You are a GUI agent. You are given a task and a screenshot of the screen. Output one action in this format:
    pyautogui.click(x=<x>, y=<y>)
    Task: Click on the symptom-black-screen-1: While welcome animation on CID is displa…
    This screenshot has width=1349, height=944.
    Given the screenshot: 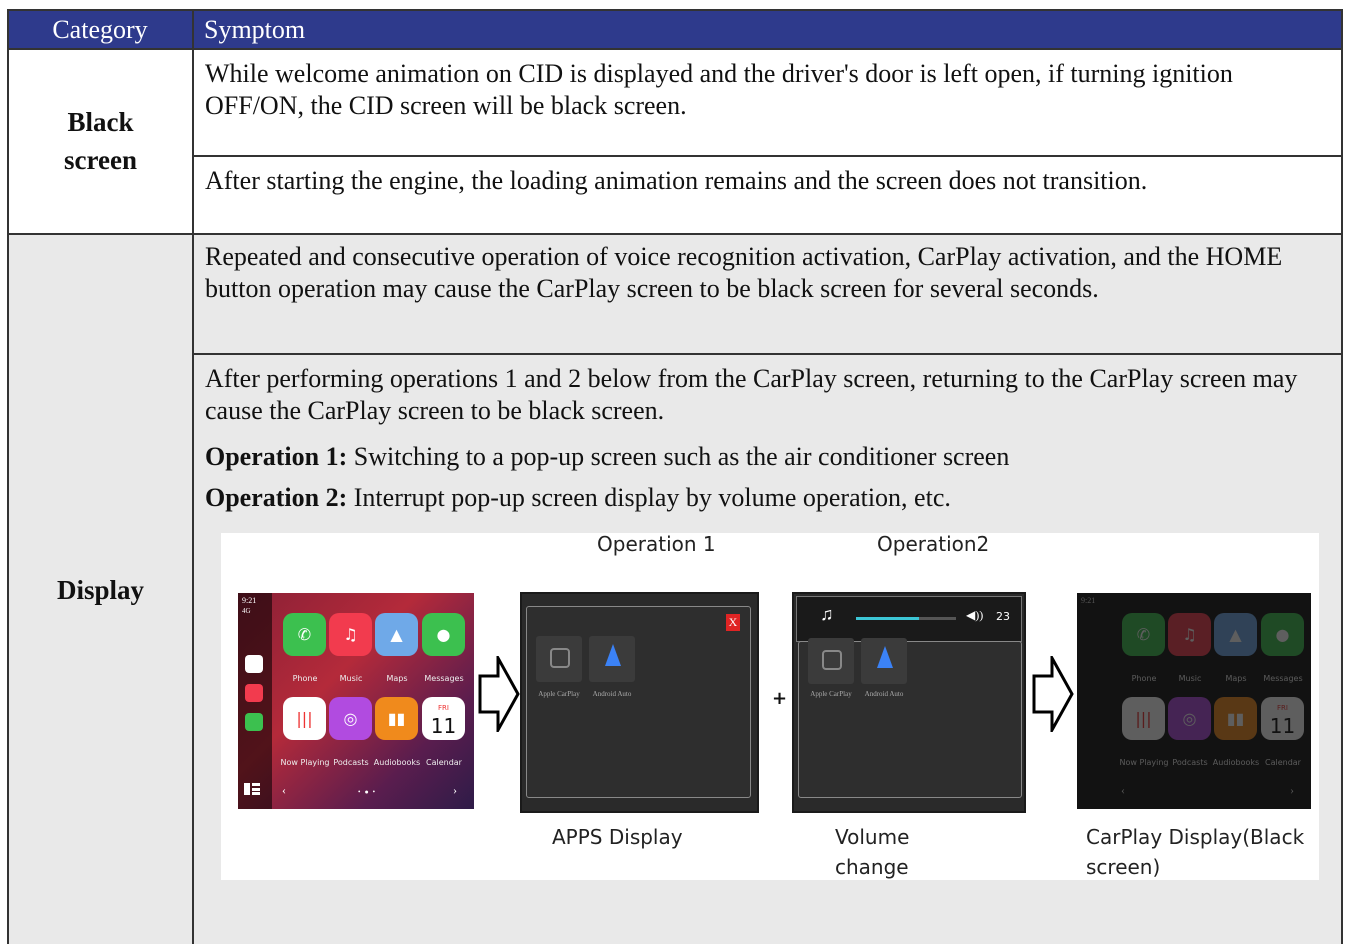 What is the action you would take?
    pyautogui.click(x=719, y=89)
    